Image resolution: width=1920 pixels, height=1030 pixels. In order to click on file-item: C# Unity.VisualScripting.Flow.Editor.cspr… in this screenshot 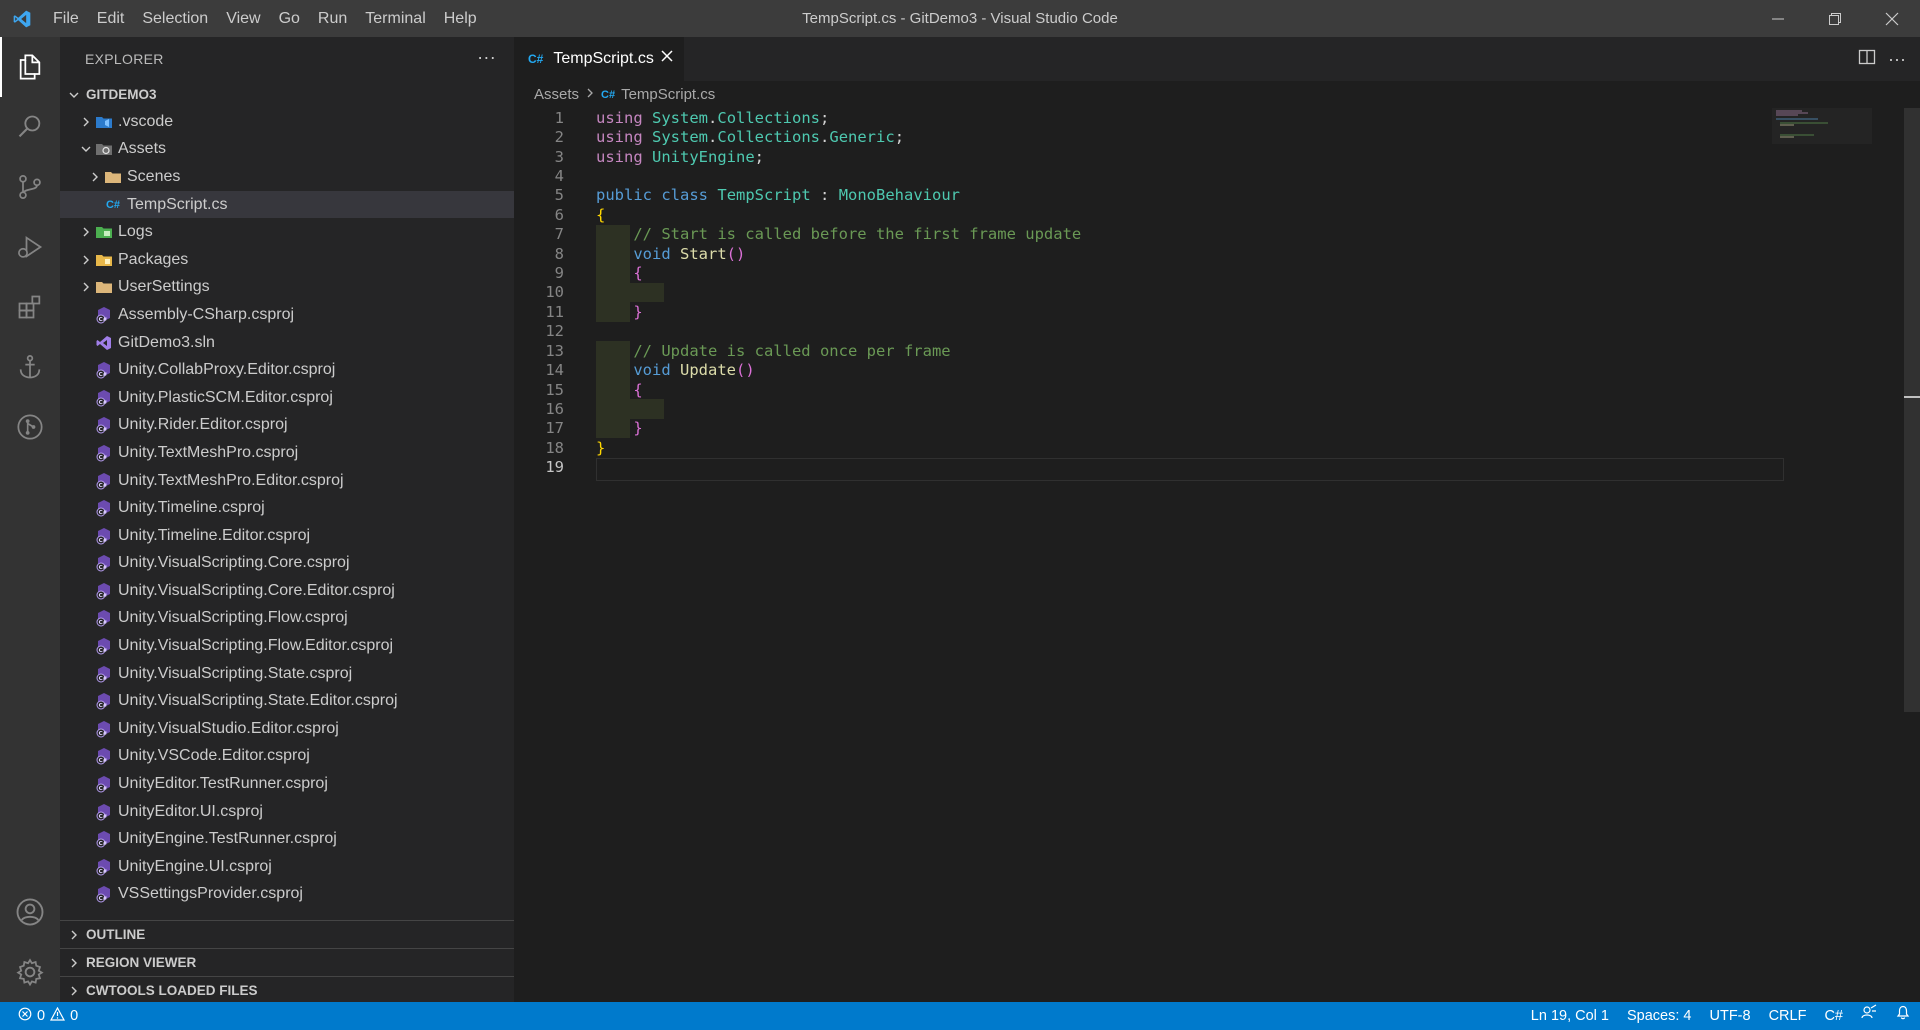, I will do `click(287, 646)`.